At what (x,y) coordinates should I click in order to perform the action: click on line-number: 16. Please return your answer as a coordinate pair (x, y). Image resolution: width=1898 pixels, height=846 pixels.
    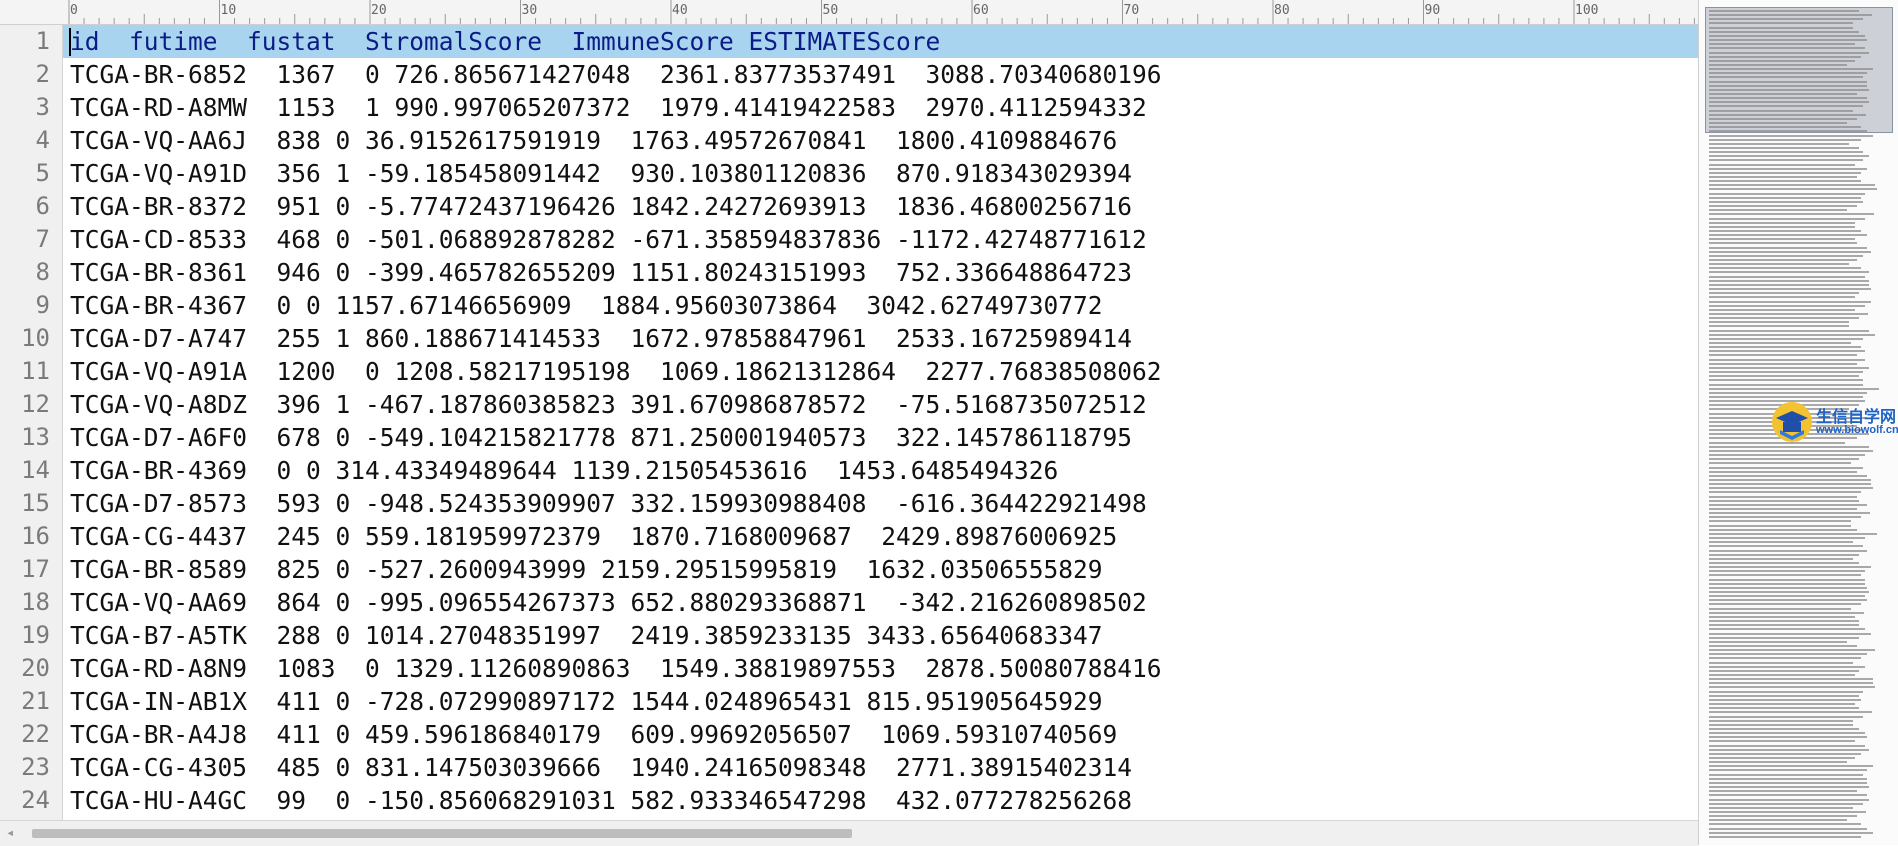
    Looking at the image, I should click on (35, 536).